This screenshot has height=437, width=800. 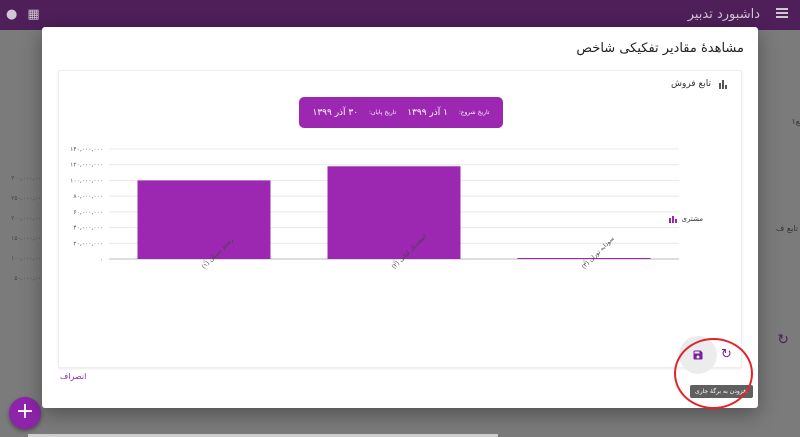 What do you see at coordinates (400, 15) in the screenshot?
I see `app-bar: ● ▦ داشبورد تدبیر` at bounding box center [400, 15].